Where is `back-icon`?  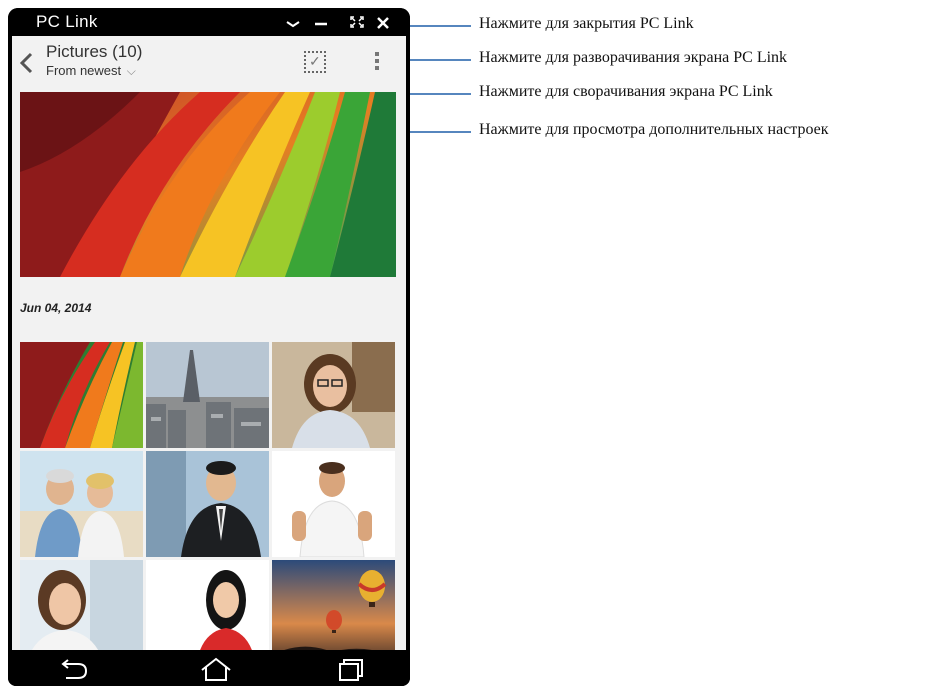 back-icon is located at coordinates (74, 669).